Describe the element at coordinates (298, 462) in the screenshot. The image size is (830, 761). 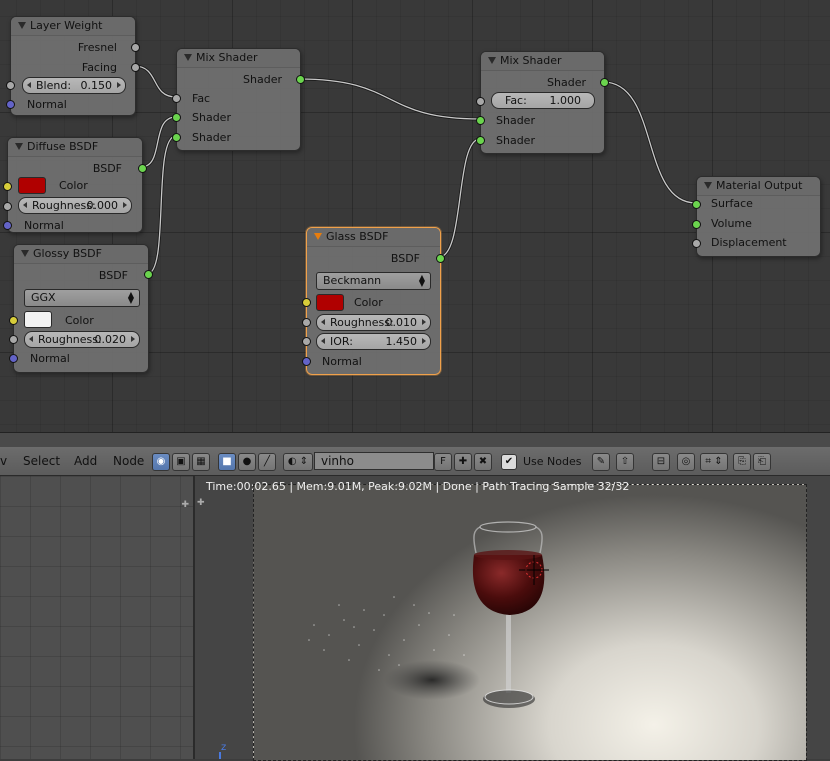
I see `material-browse-icon: ◐ ⇕` at that location.